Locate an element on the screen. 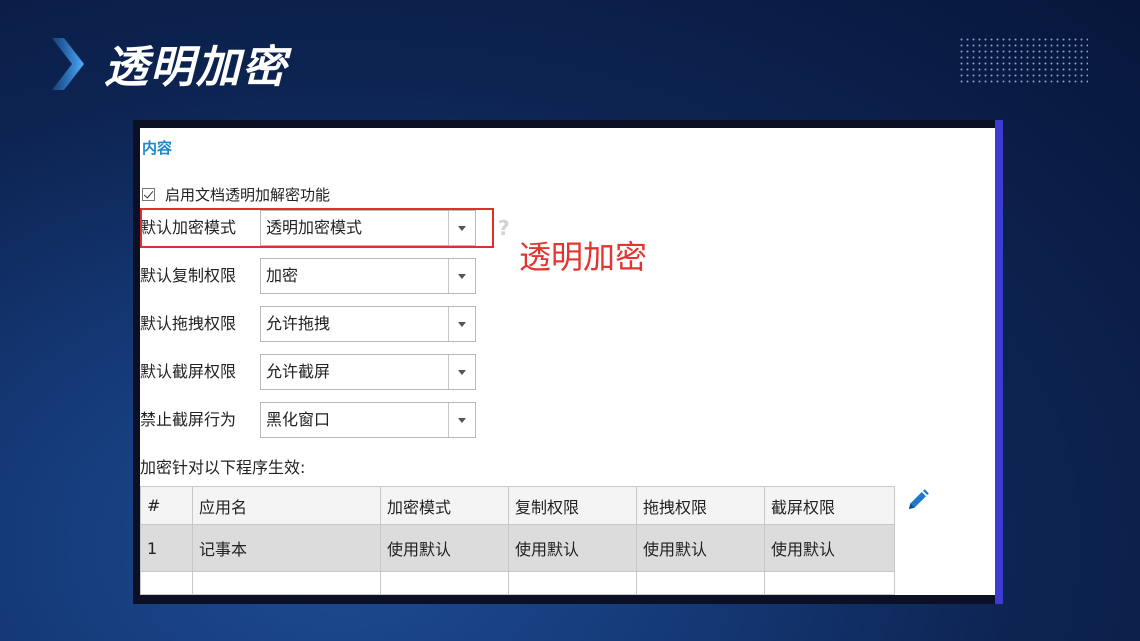  default-screenshot-permission-value: 允许截屏 is located at coordinates (298, 371).